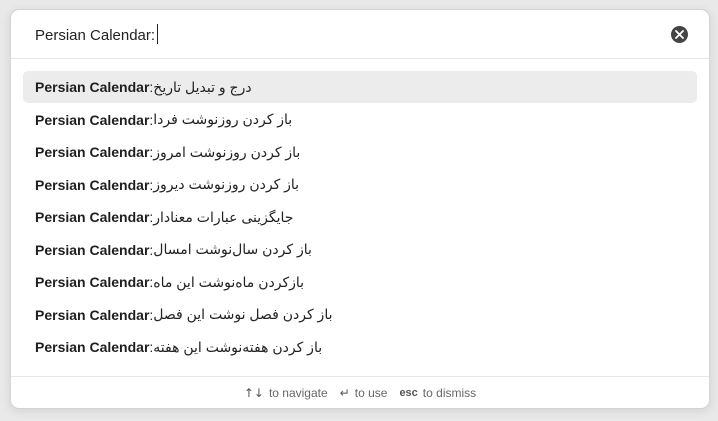  Describe the element at coordinates (360, 185) in the screenshot. I see `suggestion-item: Persian Calendar: باز کردن روزنوشت دیروز` at that location.